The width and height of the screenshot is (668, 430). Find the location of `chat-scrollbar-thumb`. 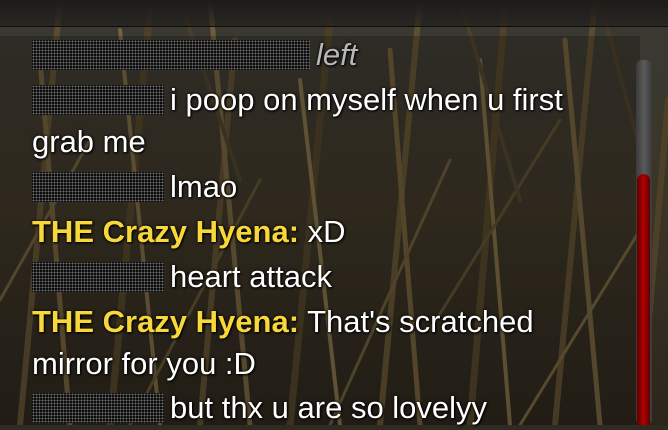

chat-scrollbar-thumb is located at coordinates (643, 299).